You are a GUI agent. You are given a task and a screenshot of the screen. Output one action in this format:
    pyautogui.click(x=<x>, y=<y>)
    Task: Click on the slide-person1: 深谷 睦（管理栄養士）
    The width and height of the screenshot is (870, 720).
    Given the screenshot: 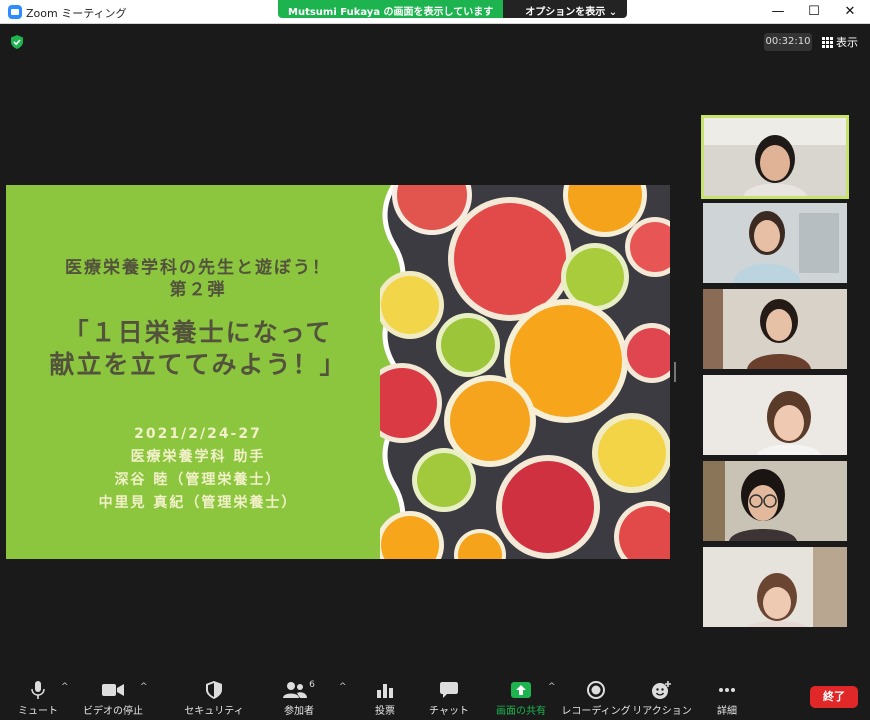 What is the action you would take?
    pyautogui.click(x=198, y=480)
    